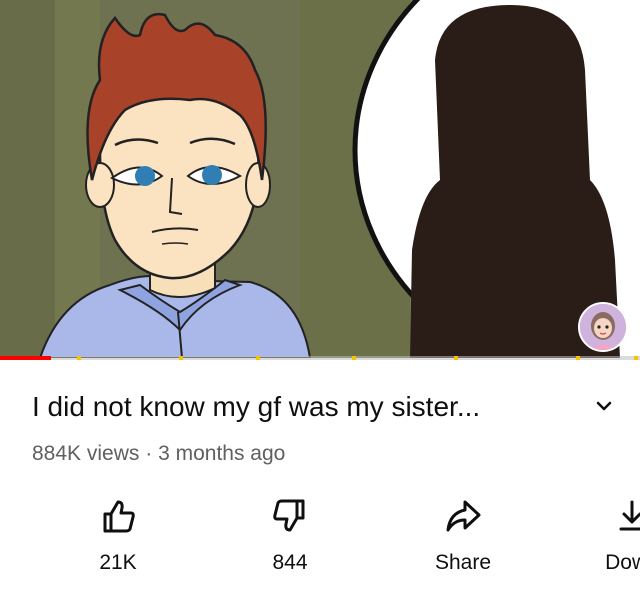 The height and width of the screenshot is (604, 640). Describe the element at coordinates (463, 562) in the screenshot. I see `share-label: Share` at that location.